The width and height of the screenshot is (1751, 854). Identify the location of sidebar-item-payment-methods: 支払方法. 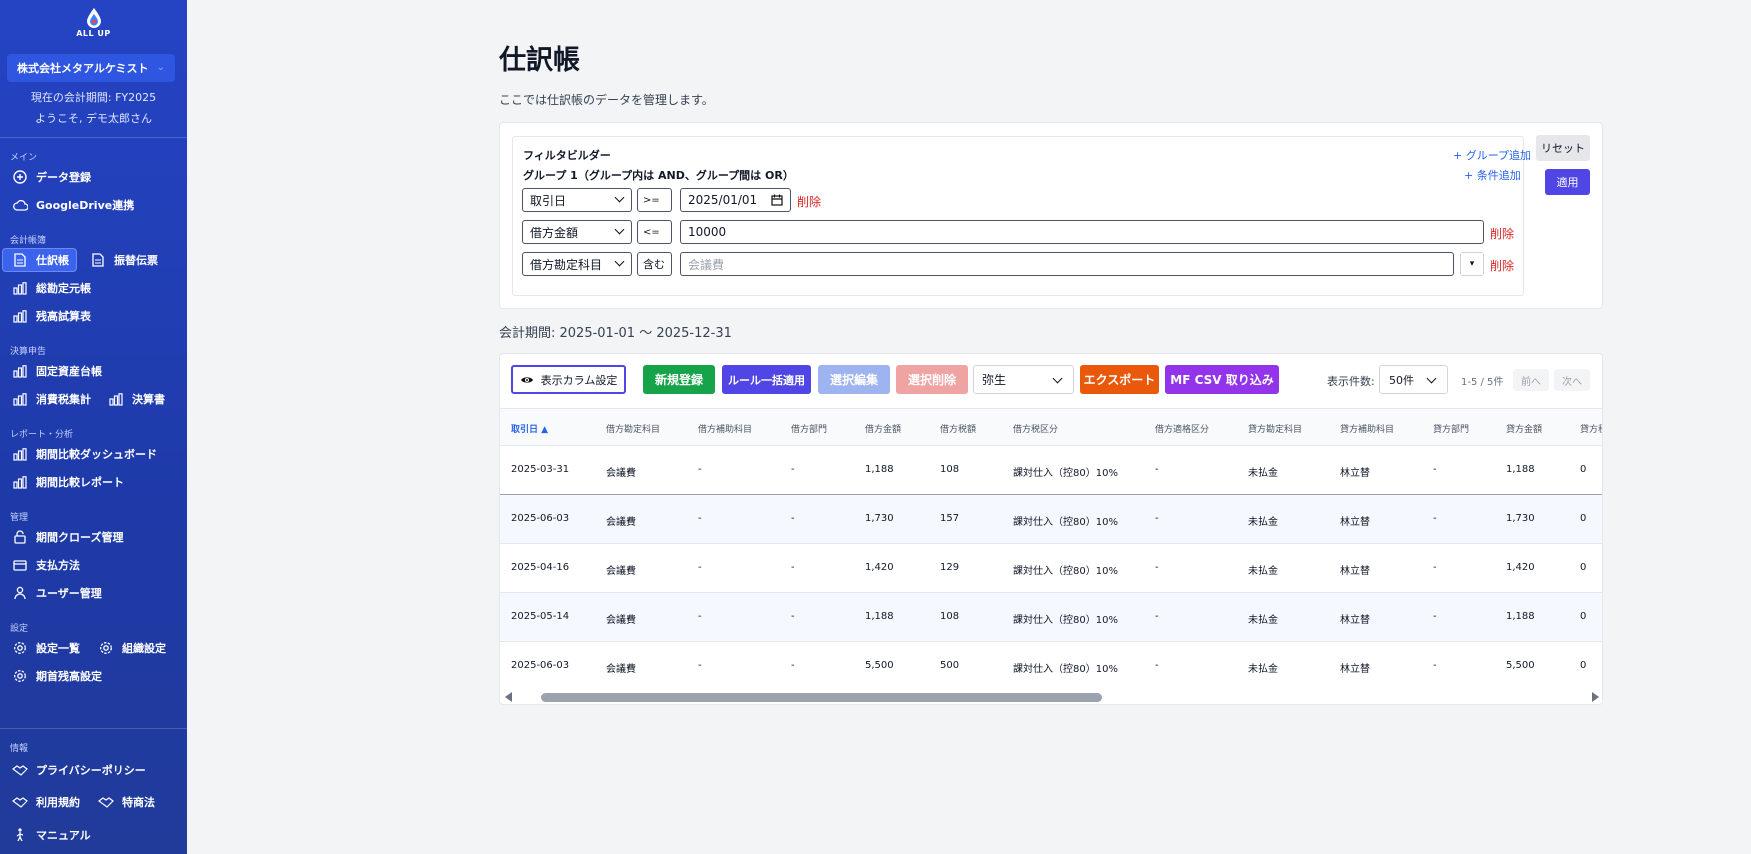
(44, 565).